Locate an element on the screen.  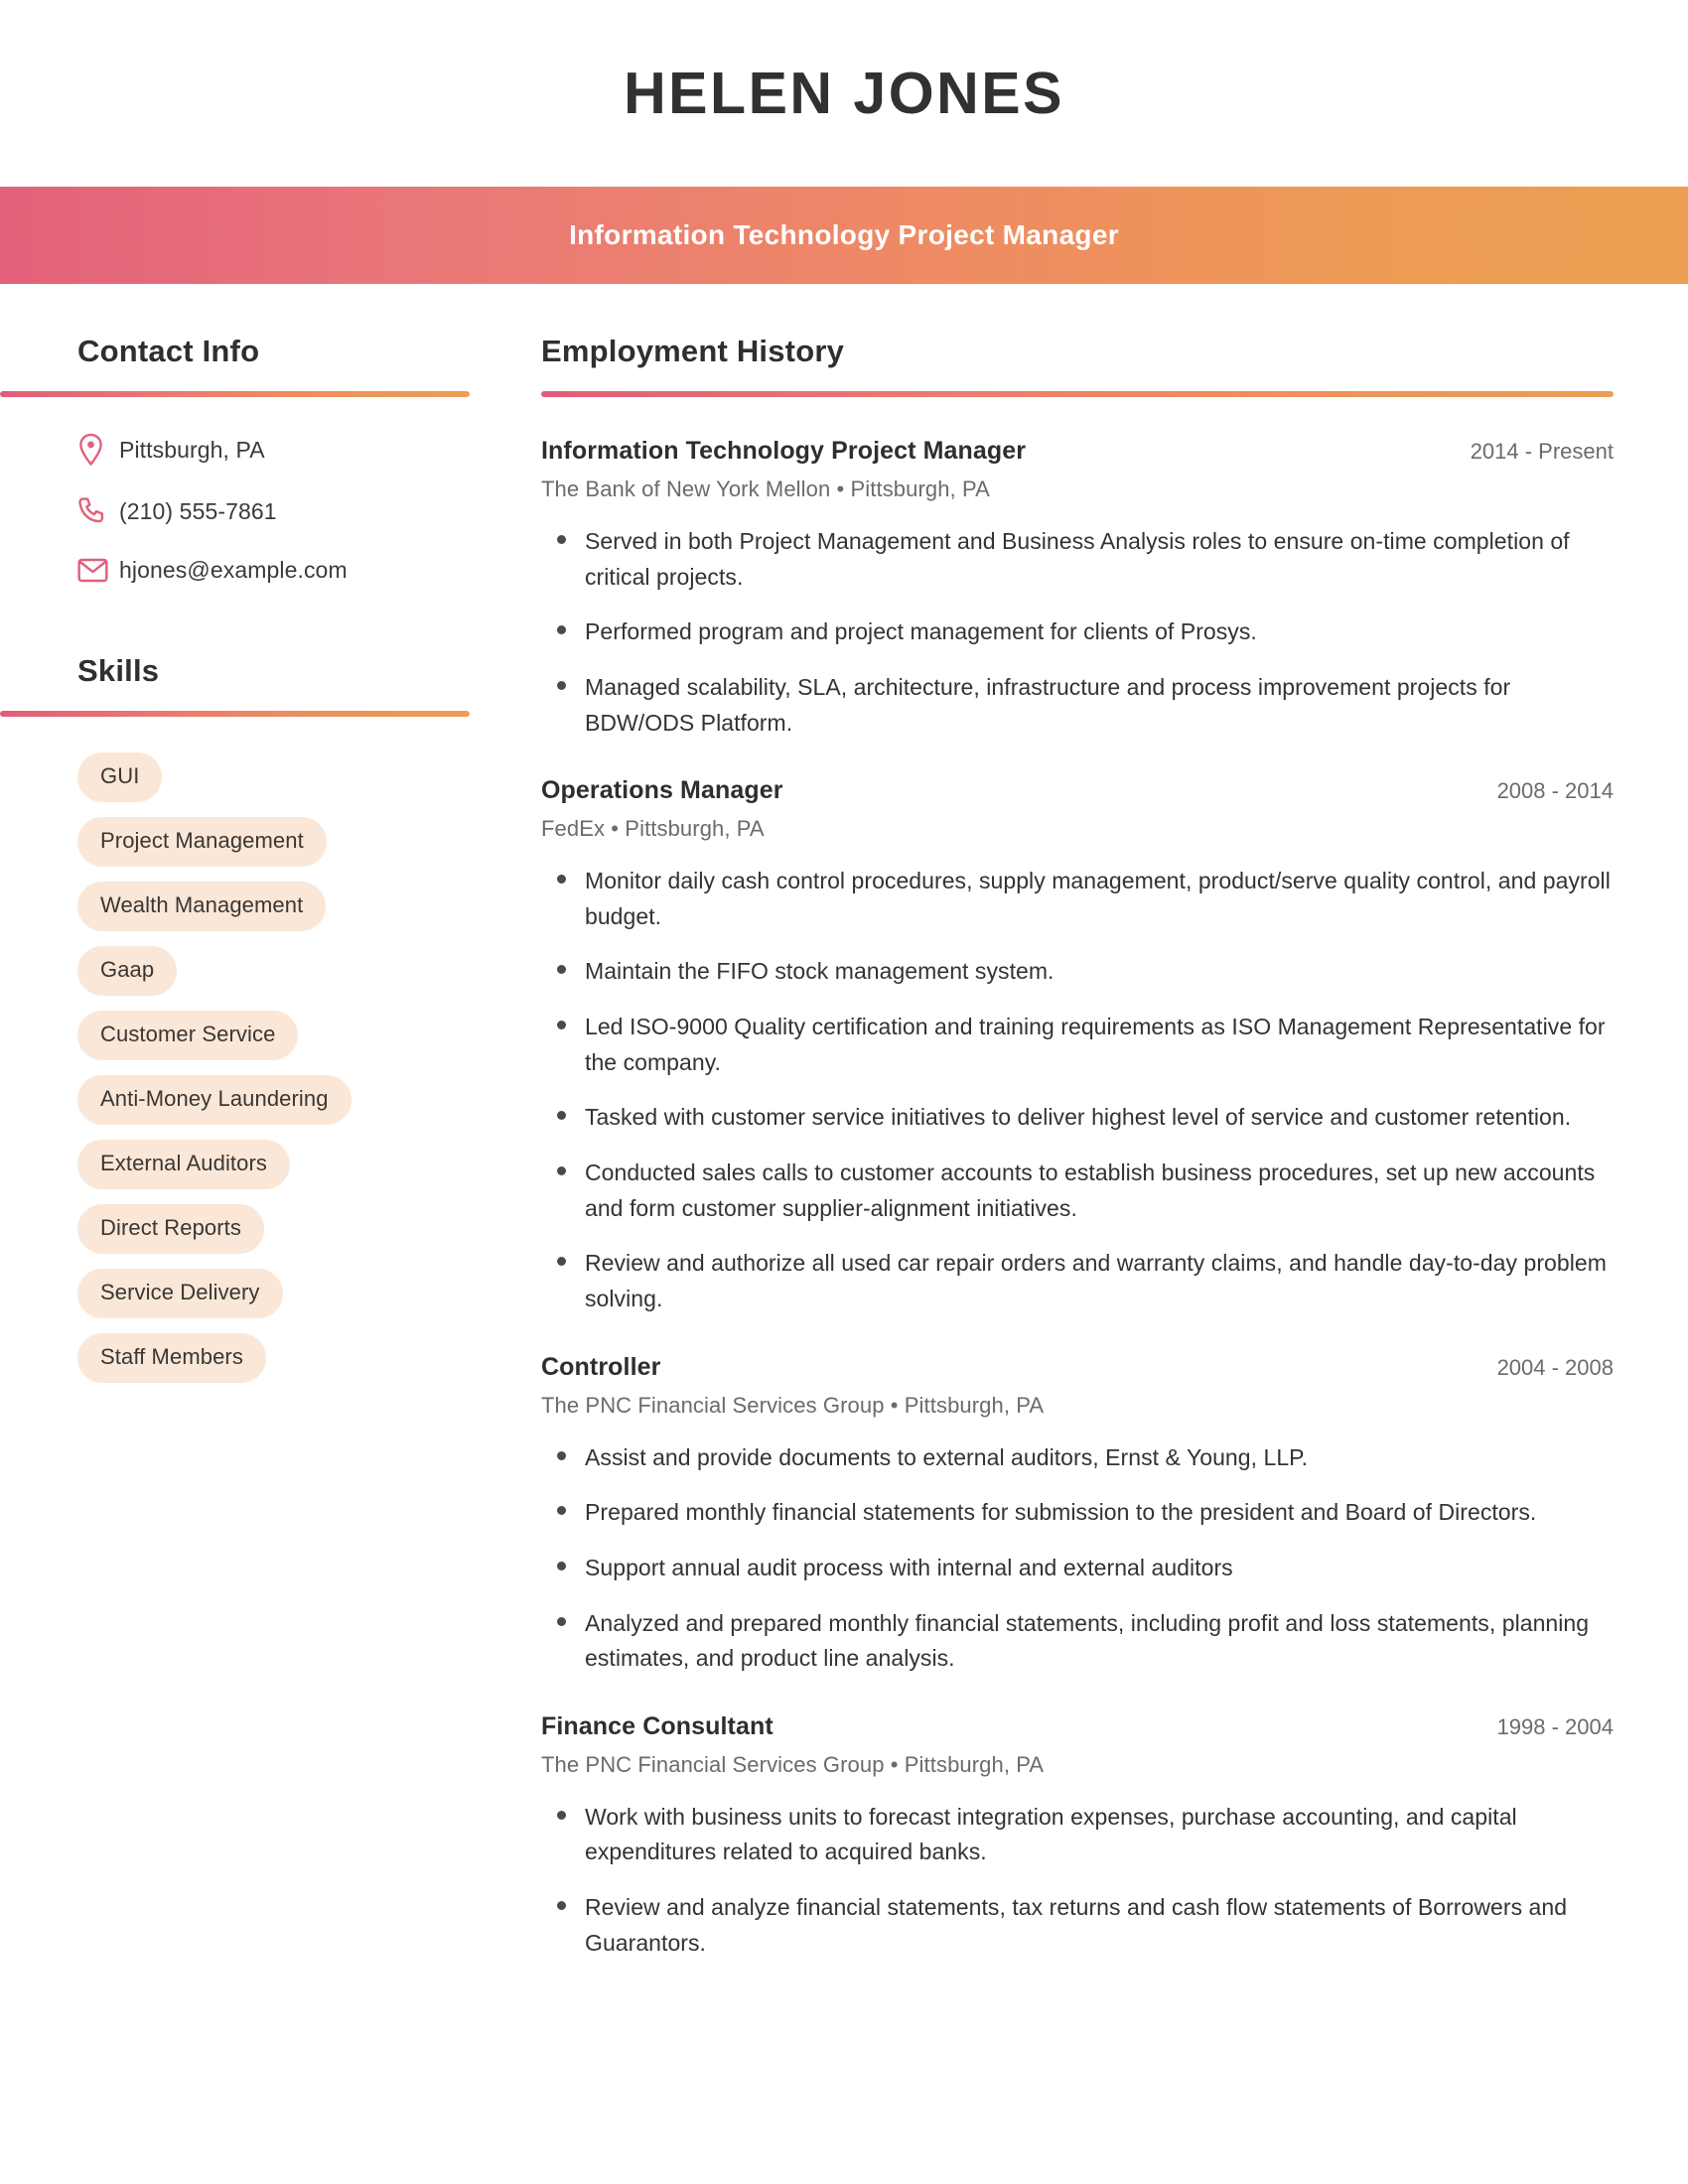
job-role: Finance Consultant is located at coordinates (657, 1725).